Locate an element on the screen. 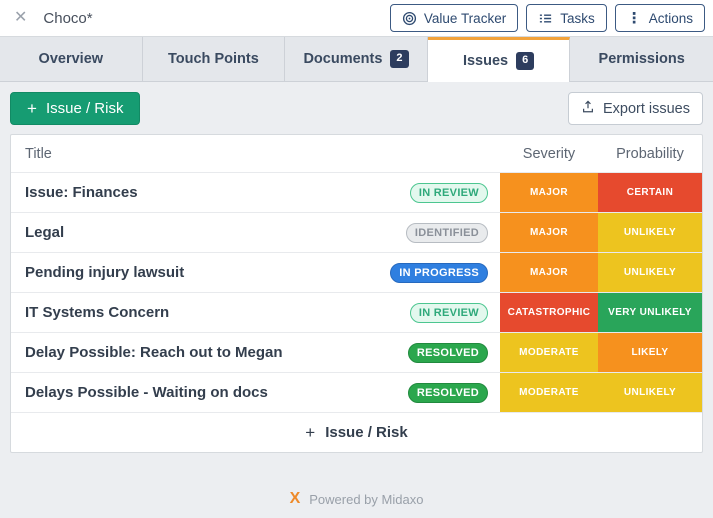  issue-title: Delays Possible - Waiting on docs is located at coordinates (146, 392).